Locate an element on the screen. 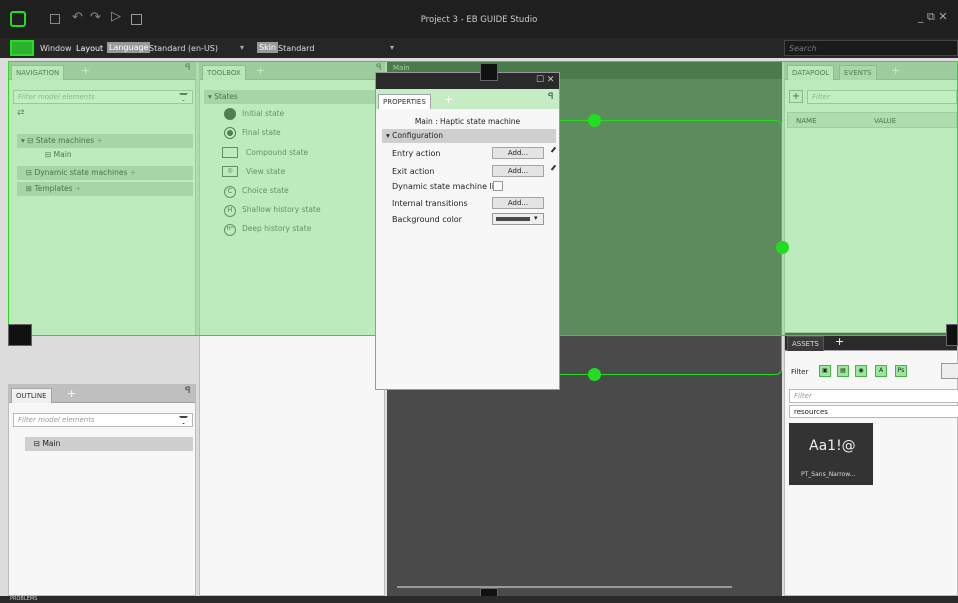 The width and height of the screenshot is (958, 603). dynamic-list-label: Dynamic state machine list is located at coordinates (447, 186).